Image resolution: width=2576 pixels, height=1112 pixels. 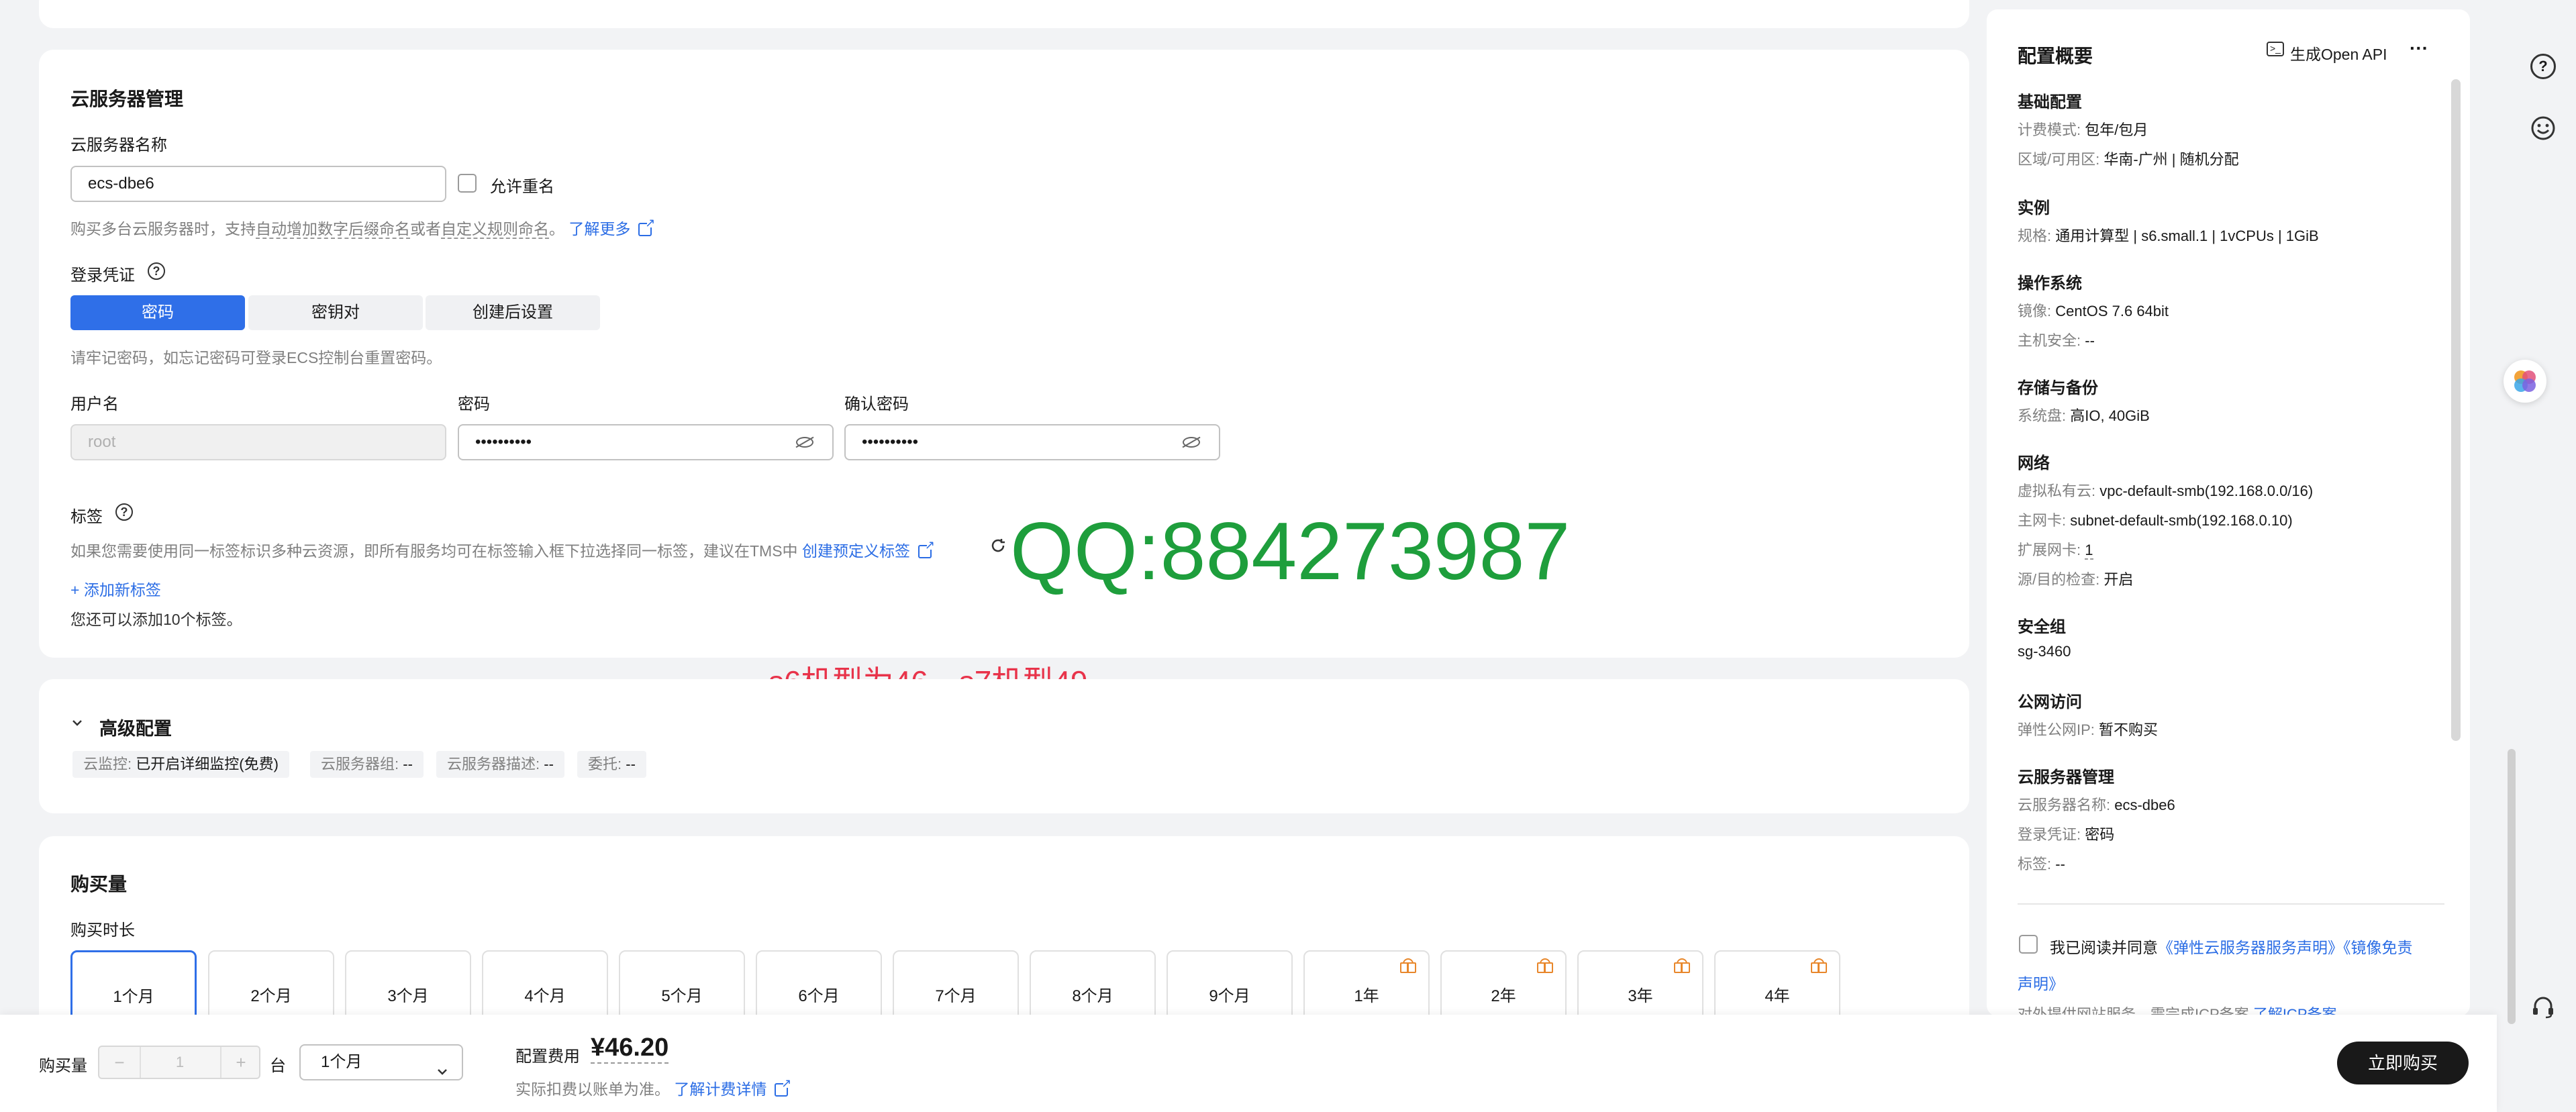 I want to click on duration-option-3y: 3年, so click(x=1640, y=987).